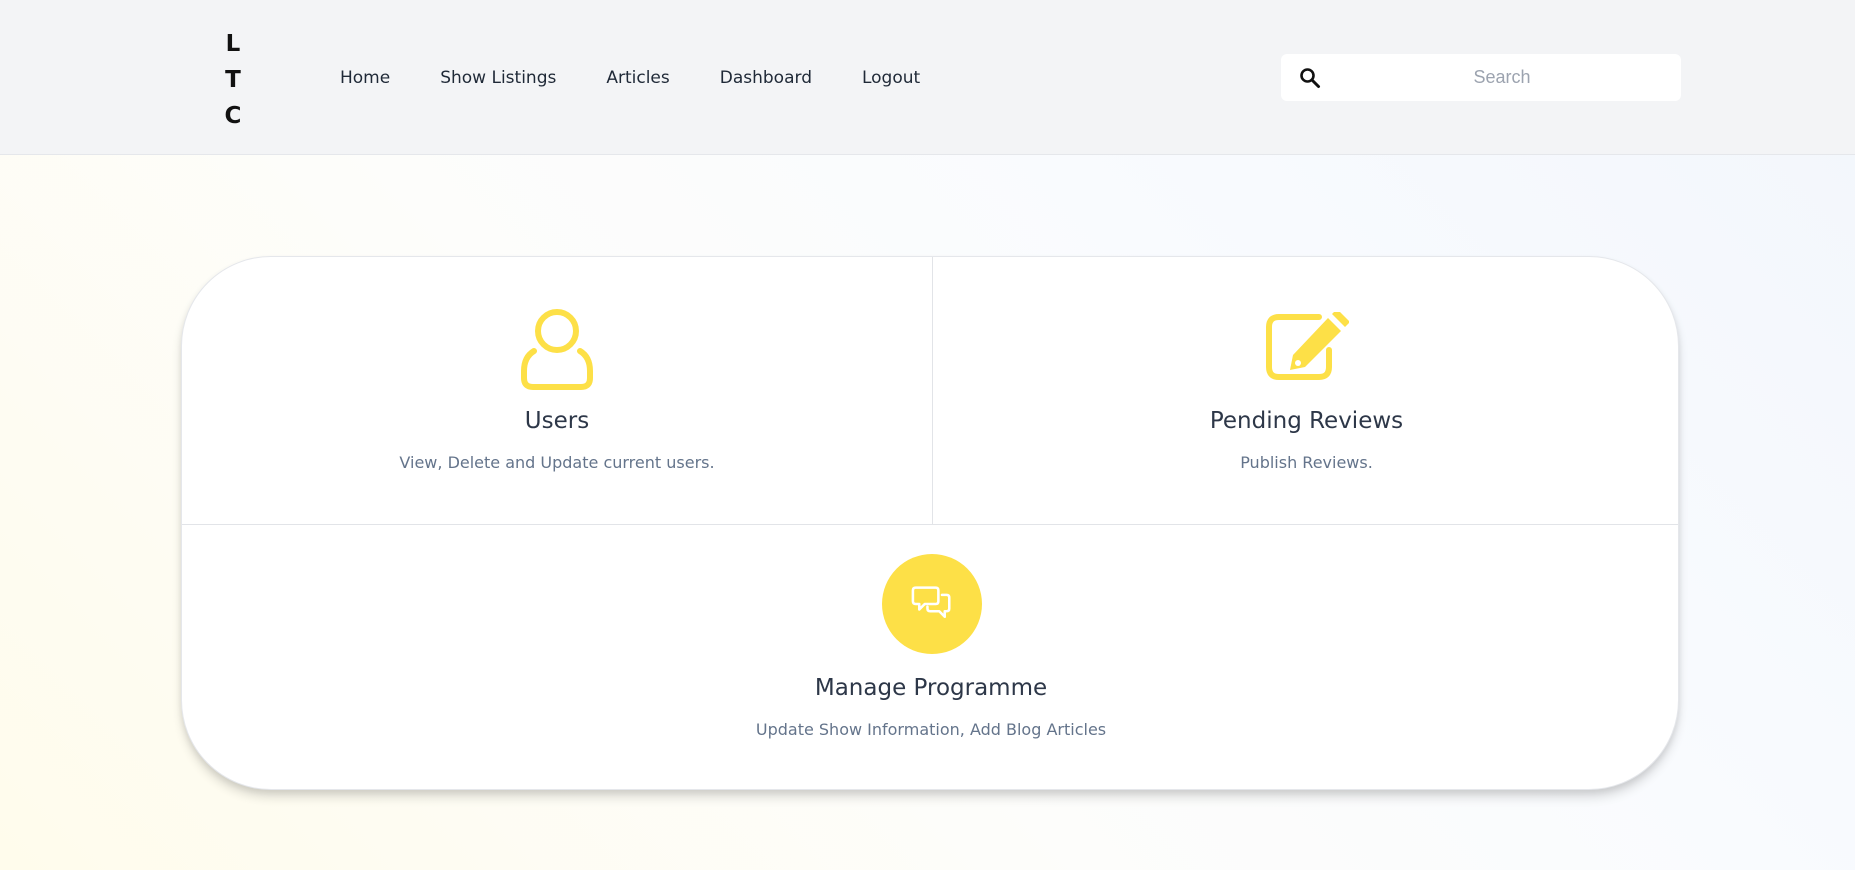 This screenshot has width=1855, height=870. I want to click on edit-icon, so click(1307, 346).